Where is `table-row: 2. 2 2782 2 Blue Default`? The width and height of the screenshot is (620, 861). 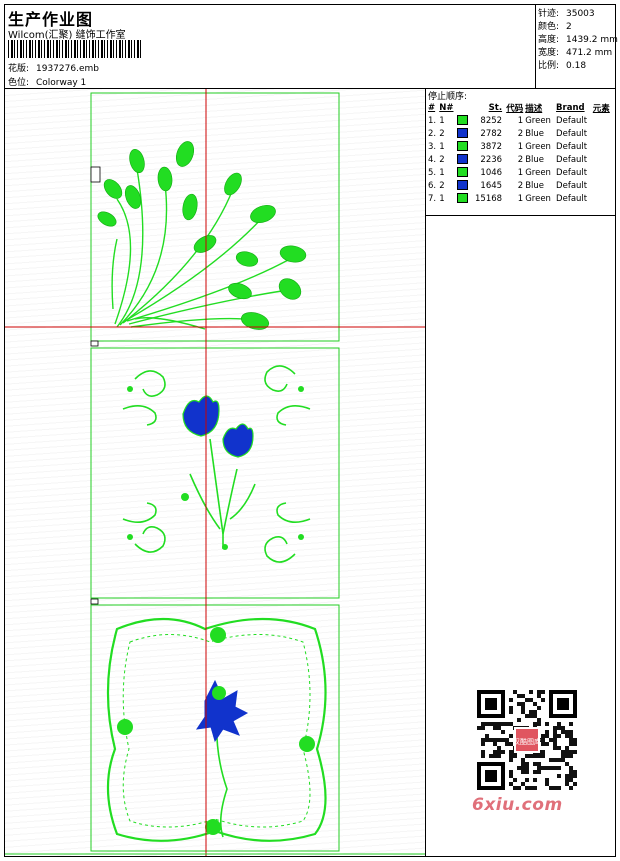 table-row: 2. 2 2782 2 Blue Default is located at coordinates (508, 133).